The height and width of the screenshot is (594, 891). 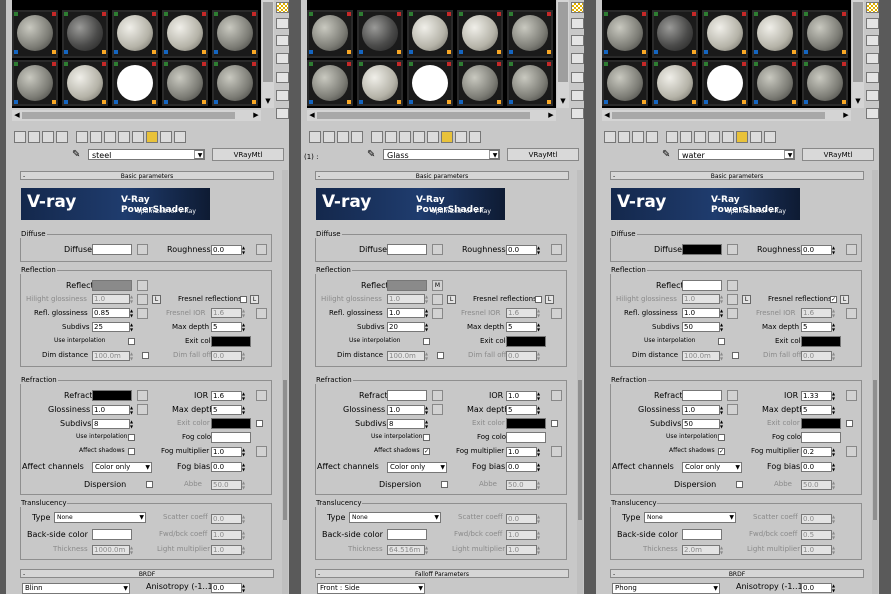 I want to click on affect-channels-dropdown: Color only ▼, so click(x=417, y=467).